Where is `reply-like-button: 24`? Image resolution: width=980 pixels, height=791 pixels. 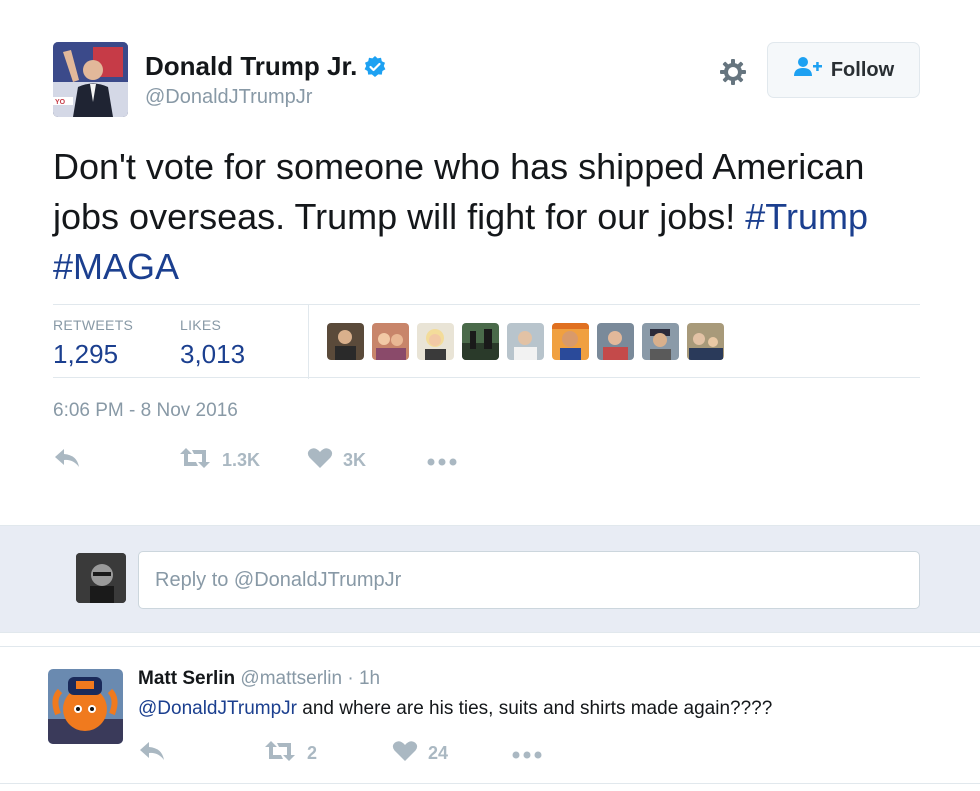
reply-like-button: 24 is located at coordinates (420, 753).